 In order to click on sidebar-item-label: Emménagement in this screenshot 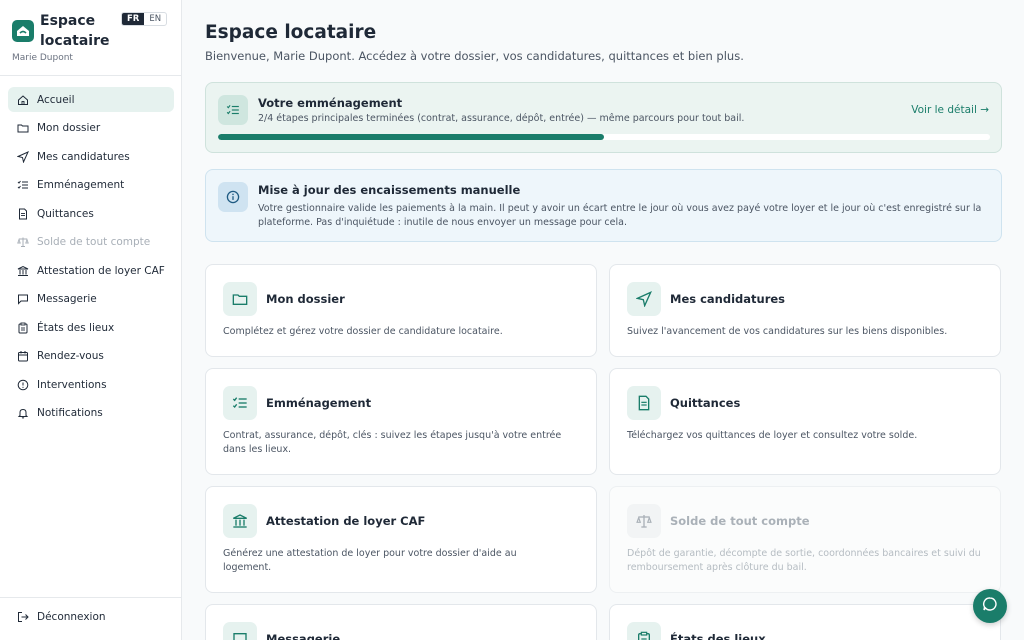, I will do `click(81, 185)`.